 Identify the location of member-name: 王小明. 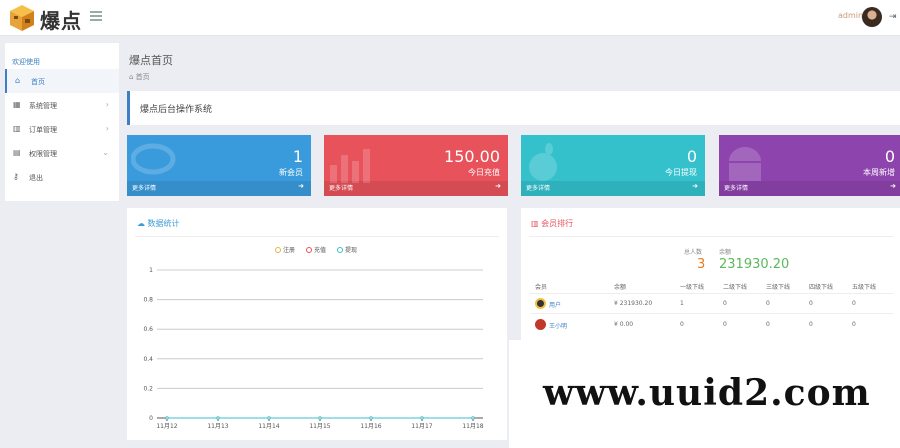
(558, 325).